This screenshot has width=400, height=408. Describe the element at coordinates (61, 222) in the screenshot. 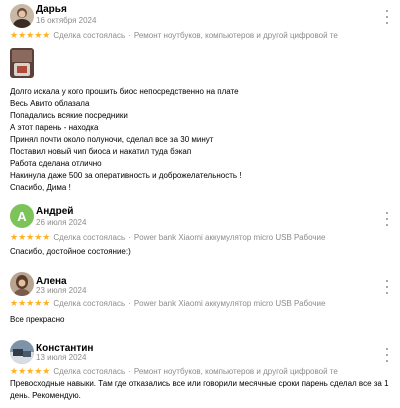

I see `review-date: 26 июля 2024` at that location.